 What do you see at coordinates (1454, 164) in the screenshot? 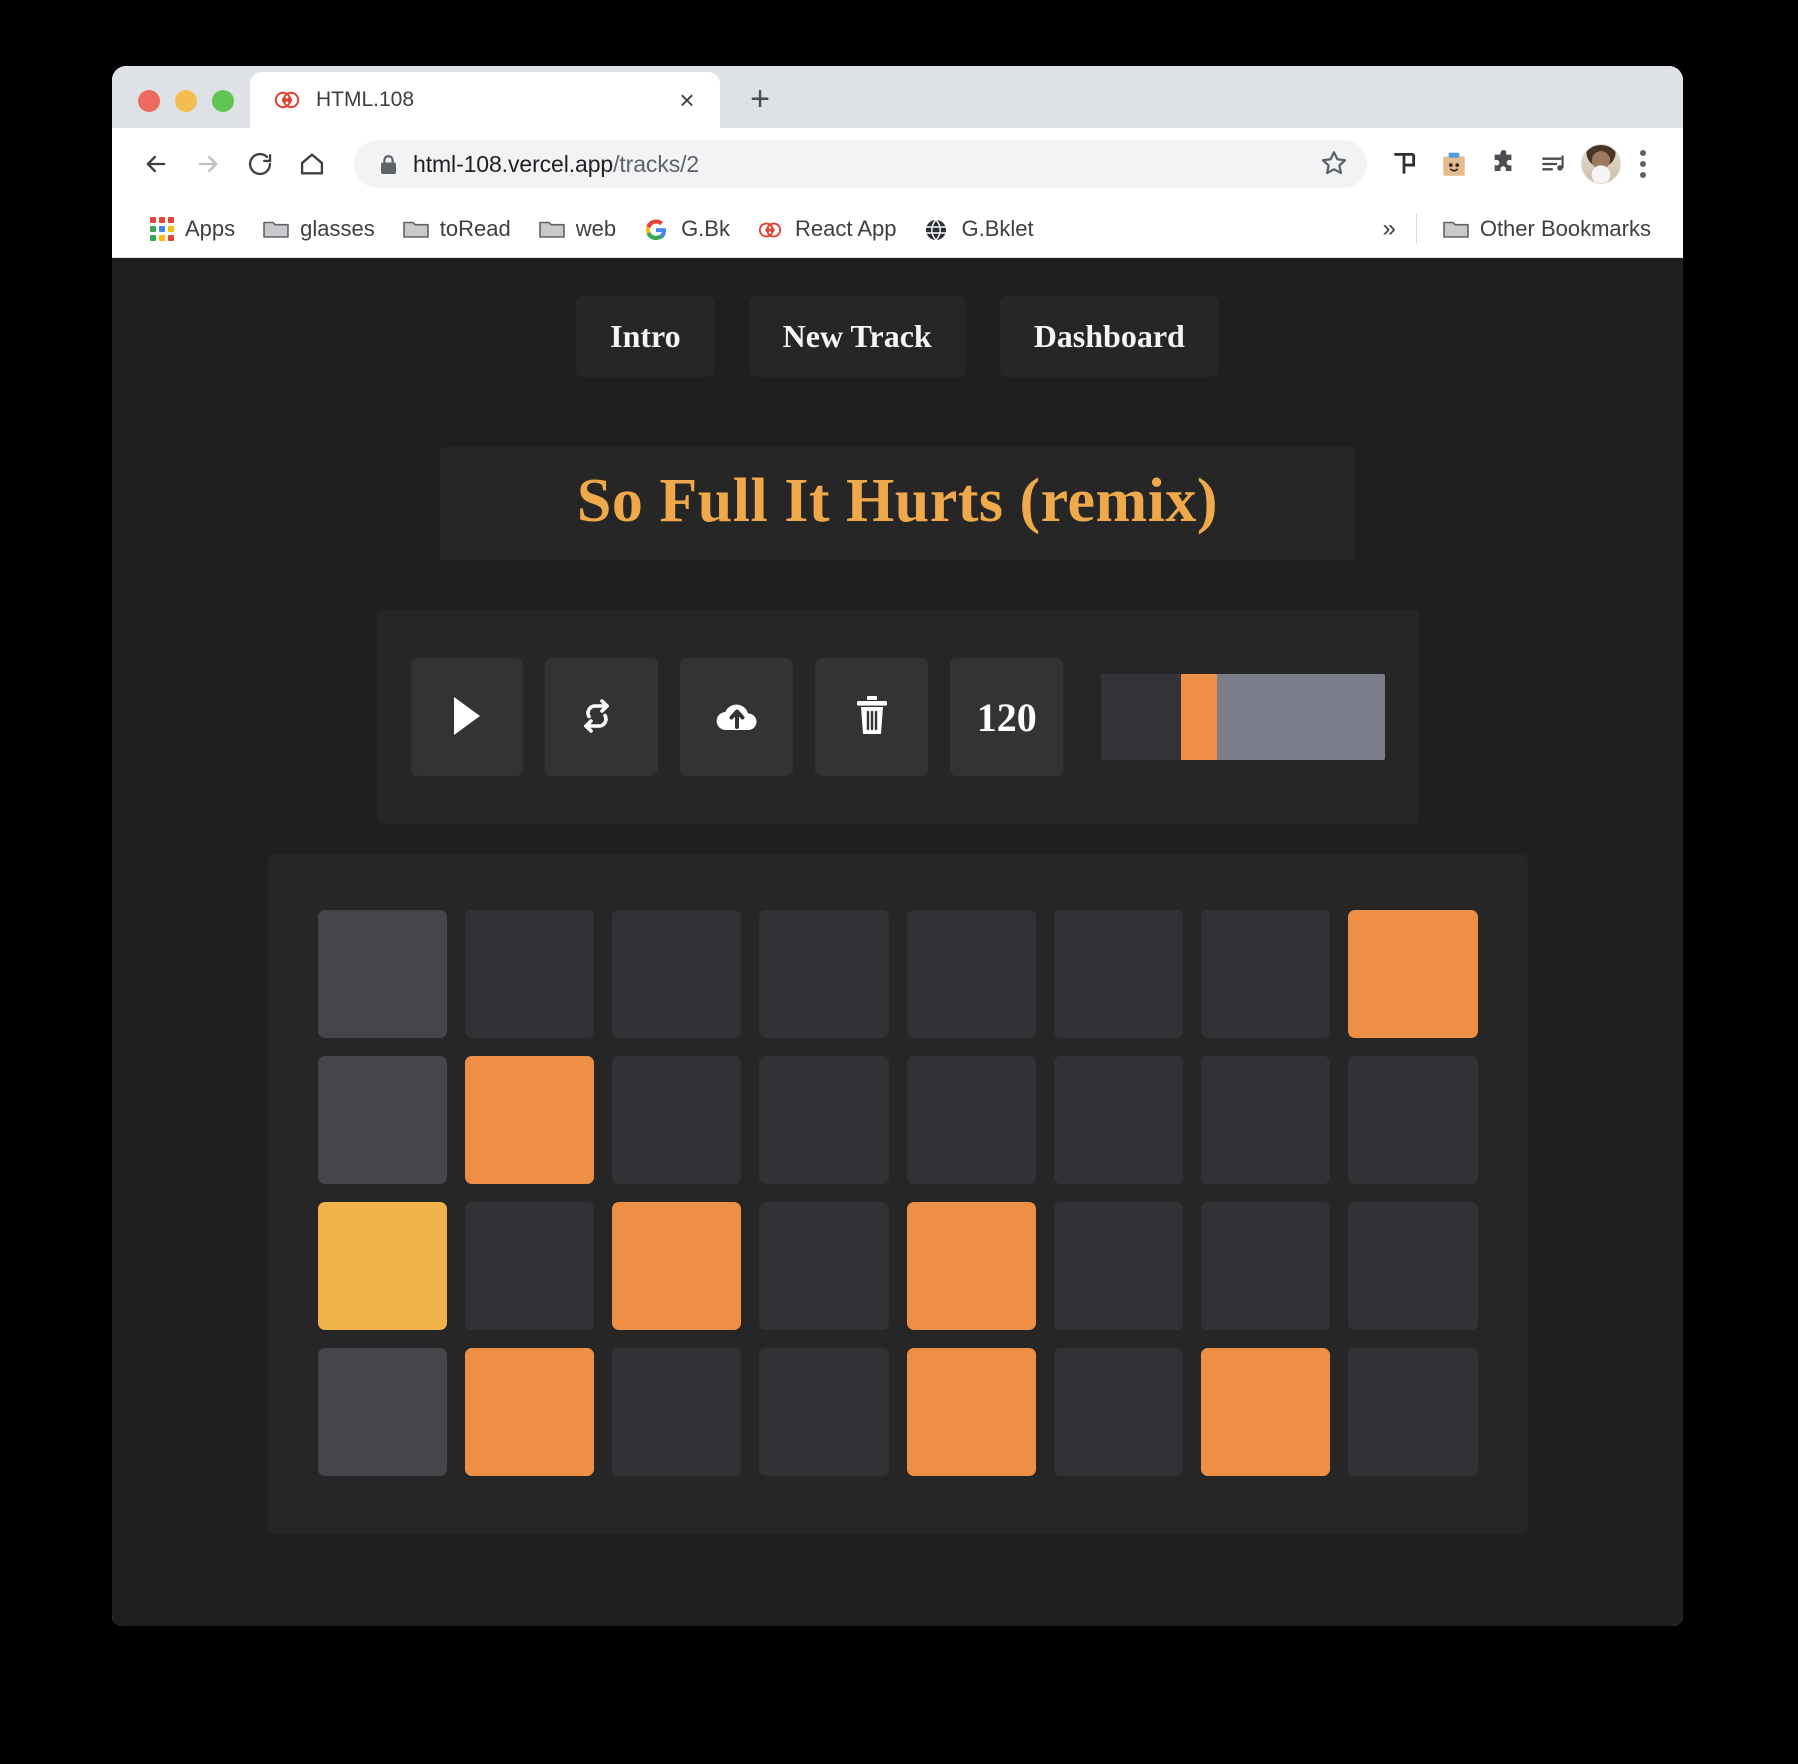
I see `clipboard-box-icon` at bounding box center [1454, 164].